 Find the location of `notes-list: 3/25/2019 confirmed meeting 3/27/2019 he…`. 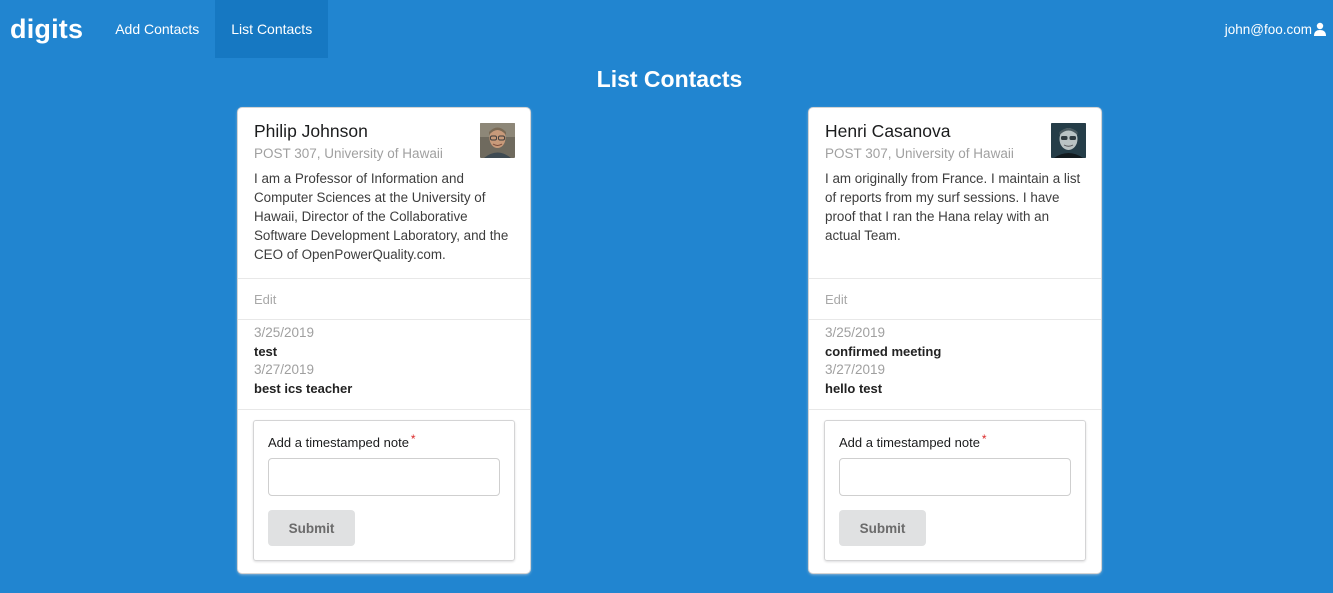

notes-list: 3/25/2019 confirmed meeting 3/27/2019 he… is located at coordinates (955, 361).